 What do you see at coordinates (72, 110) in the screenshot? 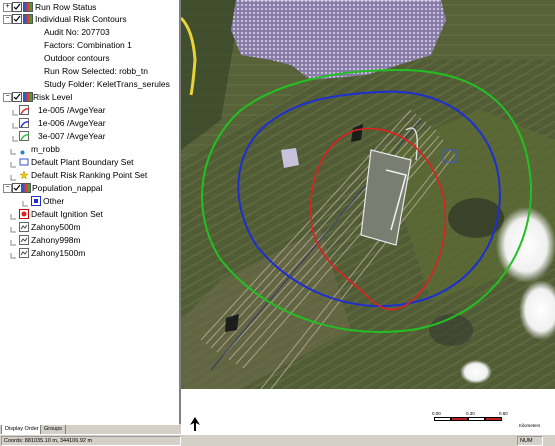
I see `layer-label: 1e-005 /AvgeYear` at bounding box center [72, 110].